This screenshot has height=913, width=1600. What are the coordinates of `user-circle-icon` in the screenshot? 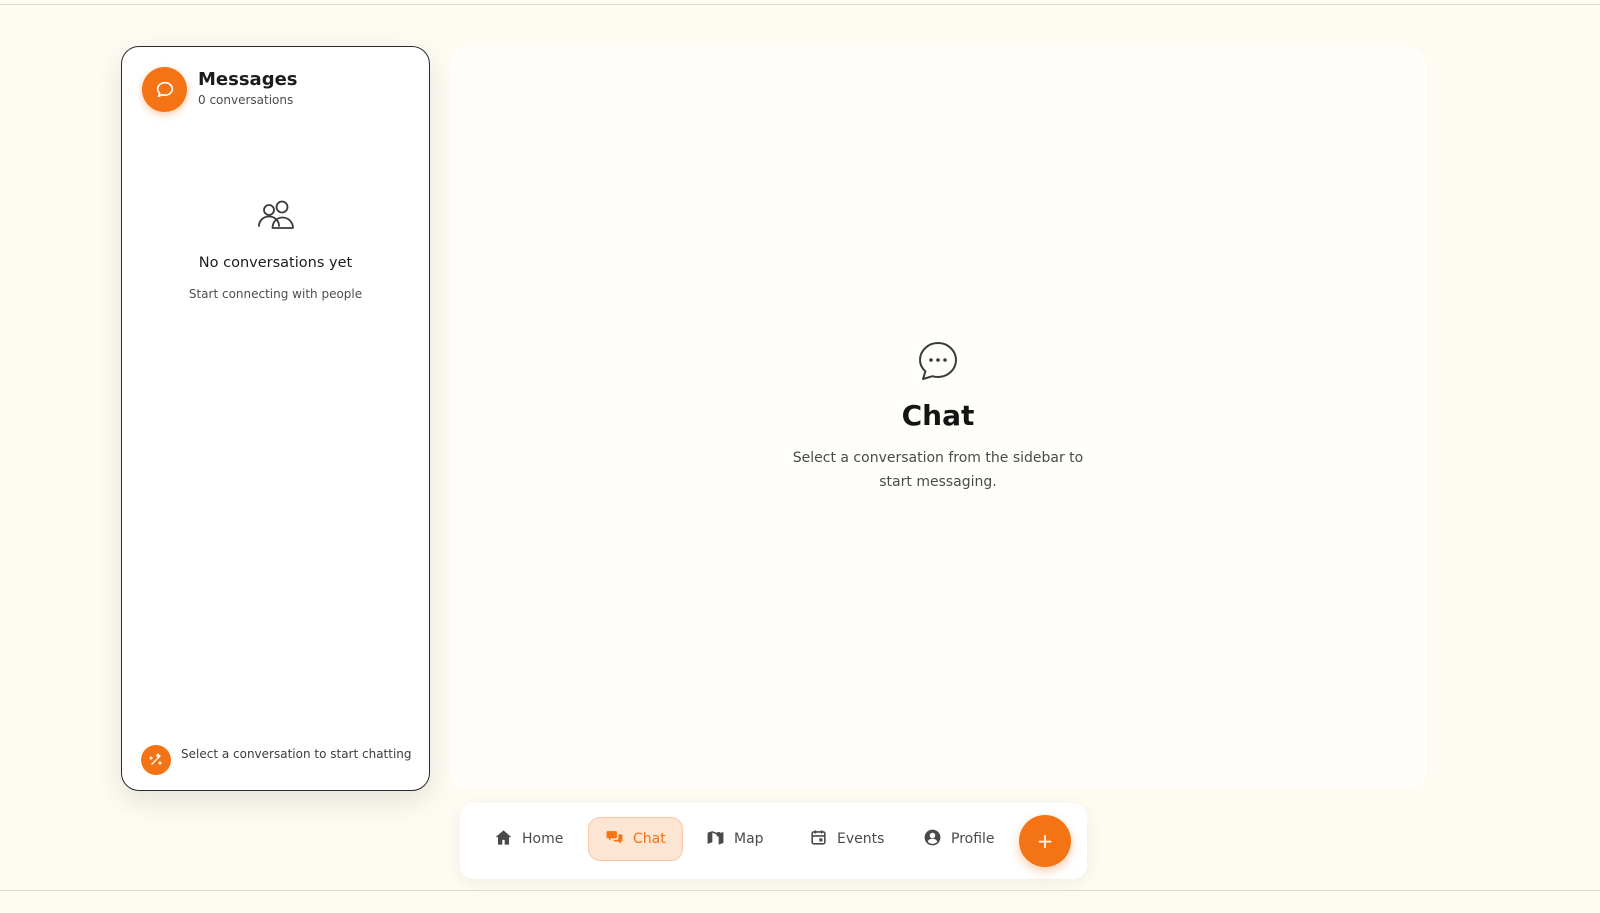 It's located at (932, 839).